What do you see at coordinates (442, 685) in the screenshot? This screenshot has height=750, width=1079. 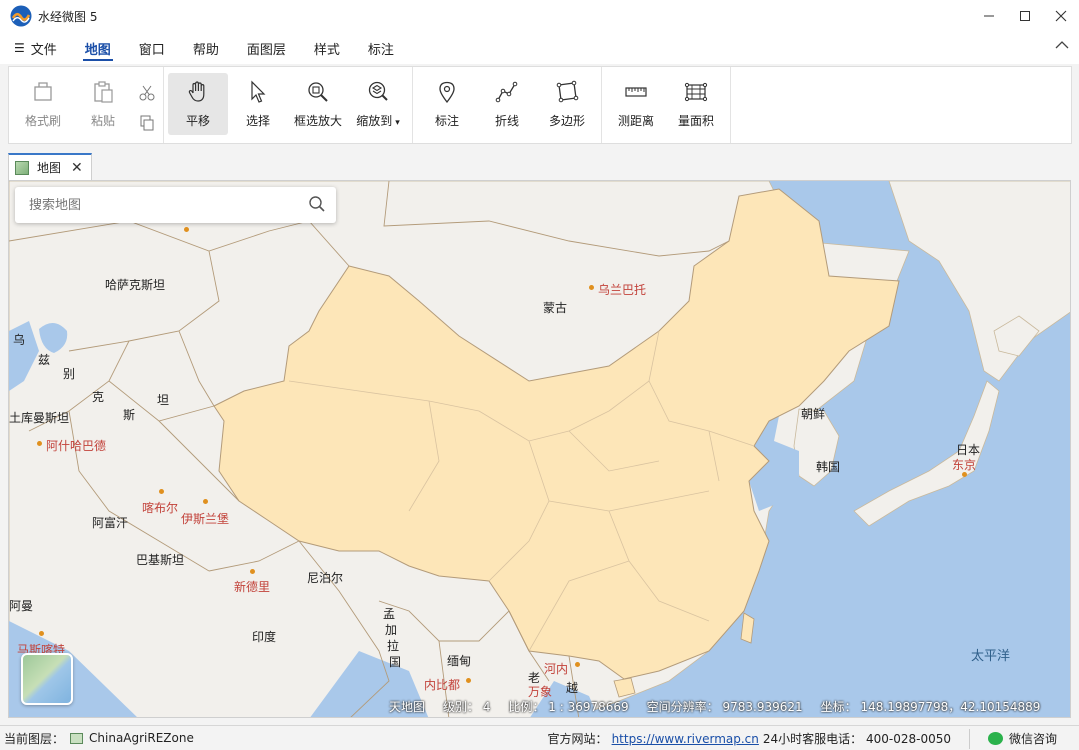 I see `label-naypyidaw: 内比都` at bounding box center [442, 685].